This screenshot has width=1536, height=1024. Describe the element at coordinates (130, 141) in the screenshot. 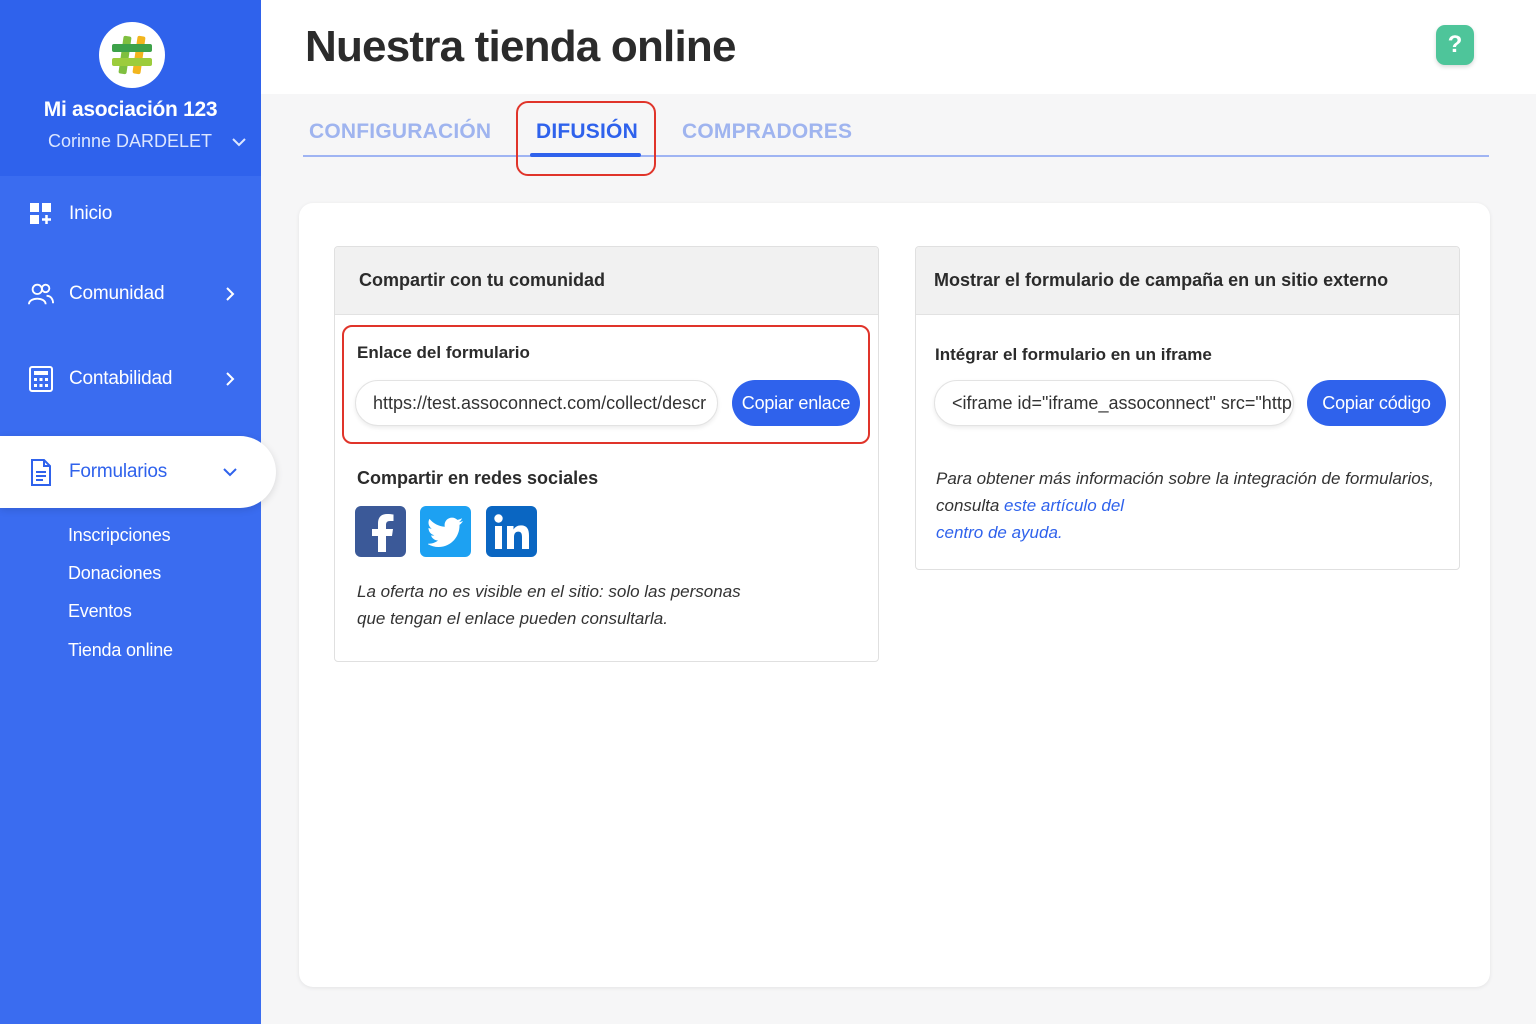

I see `user-name: Corinne DARDELET` at that location.